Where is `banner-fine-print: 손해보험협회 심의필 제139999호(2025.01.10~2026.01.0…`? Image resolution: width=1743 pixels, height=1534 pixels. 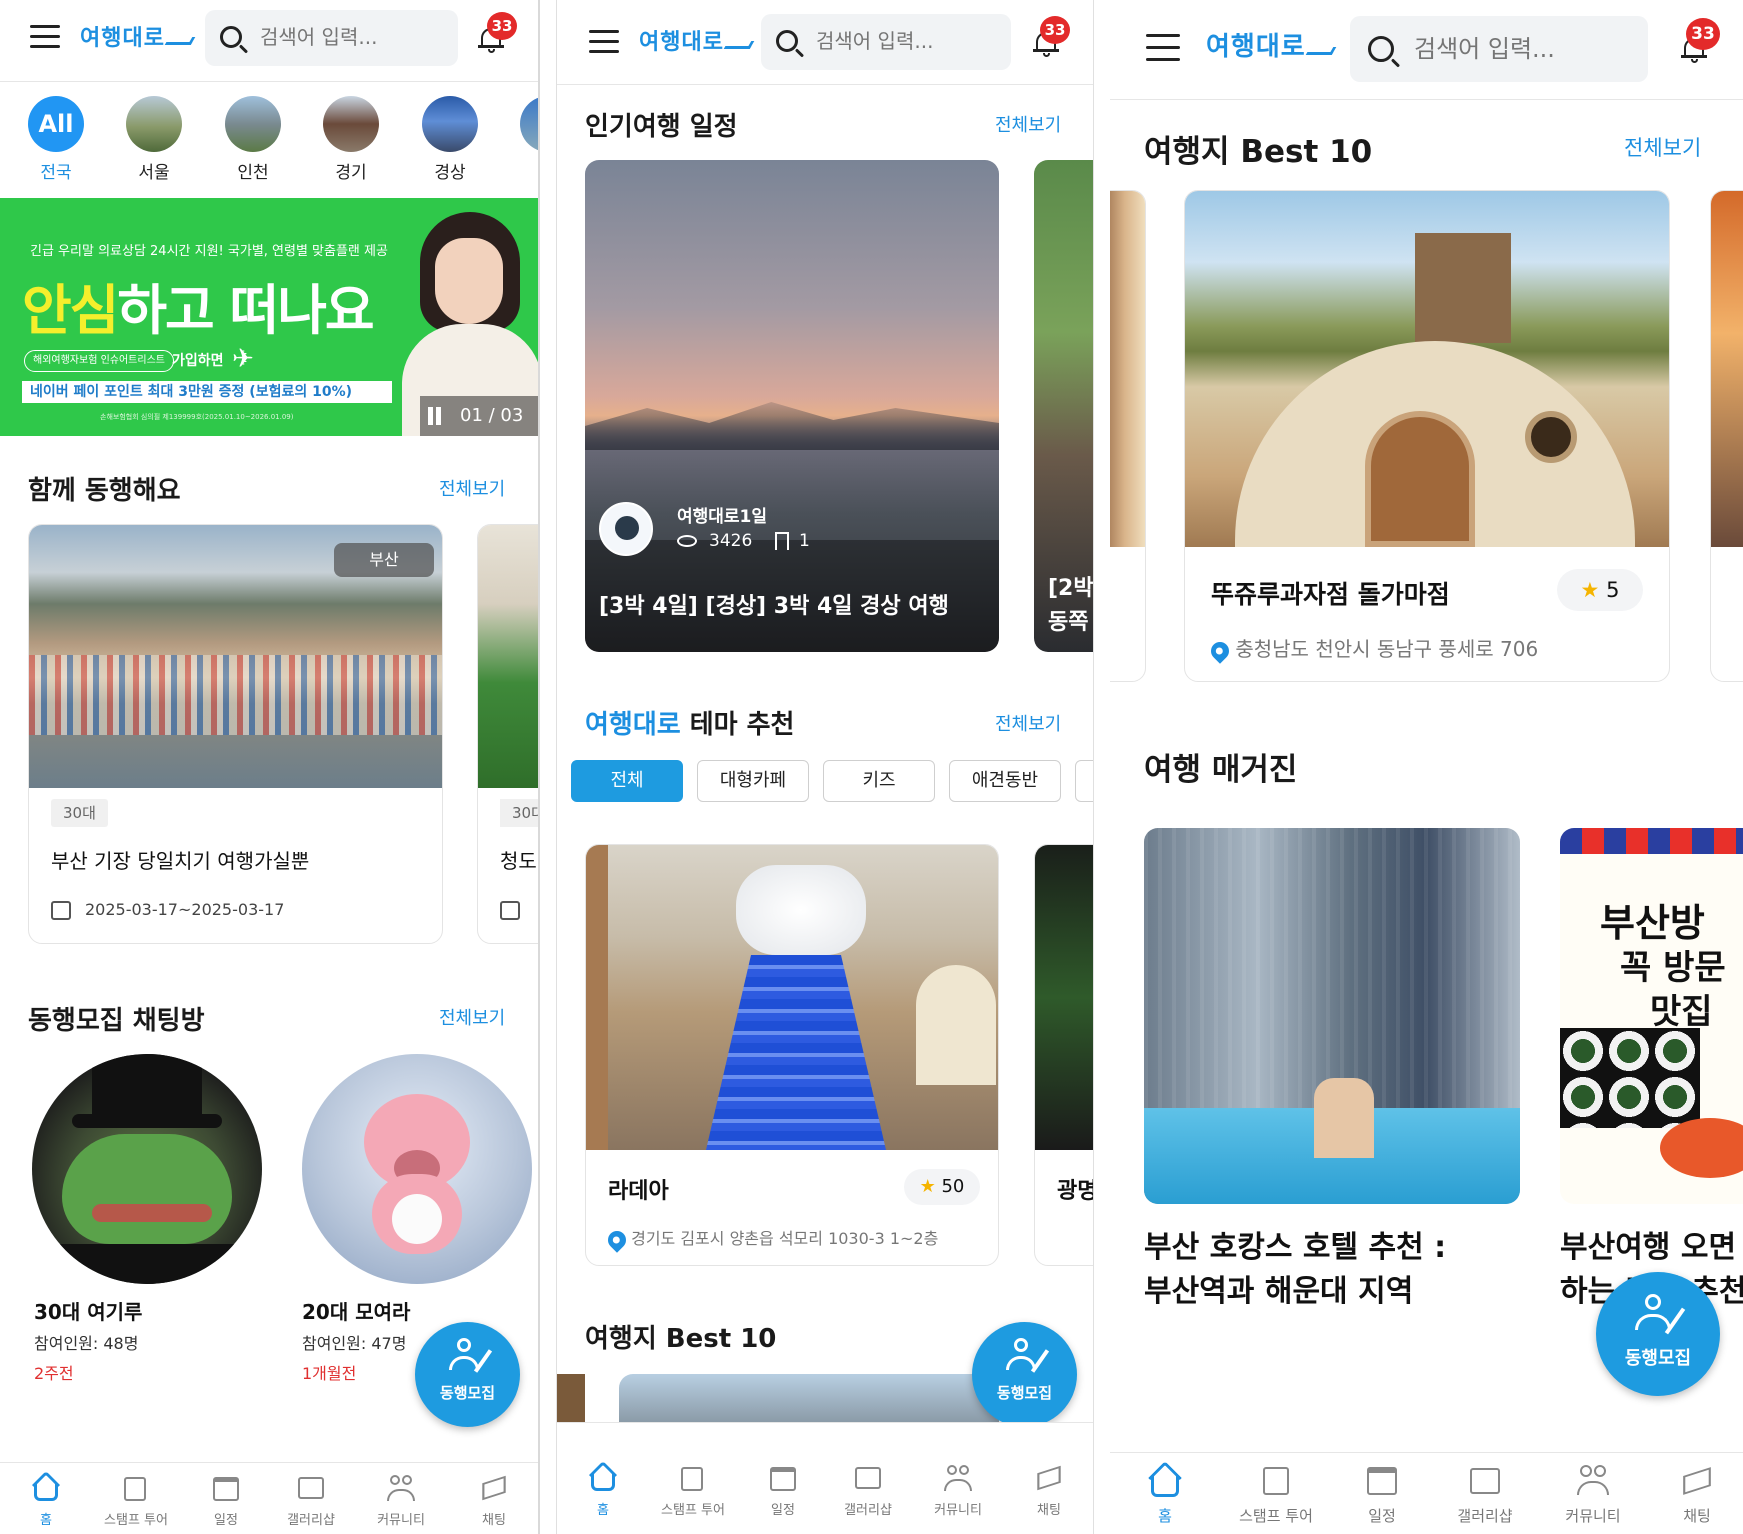
banner-fine-print: 손해보험협회 심의필 제139999호(2025.01.10~2026.01.0… is located at coordinates (197, 417).